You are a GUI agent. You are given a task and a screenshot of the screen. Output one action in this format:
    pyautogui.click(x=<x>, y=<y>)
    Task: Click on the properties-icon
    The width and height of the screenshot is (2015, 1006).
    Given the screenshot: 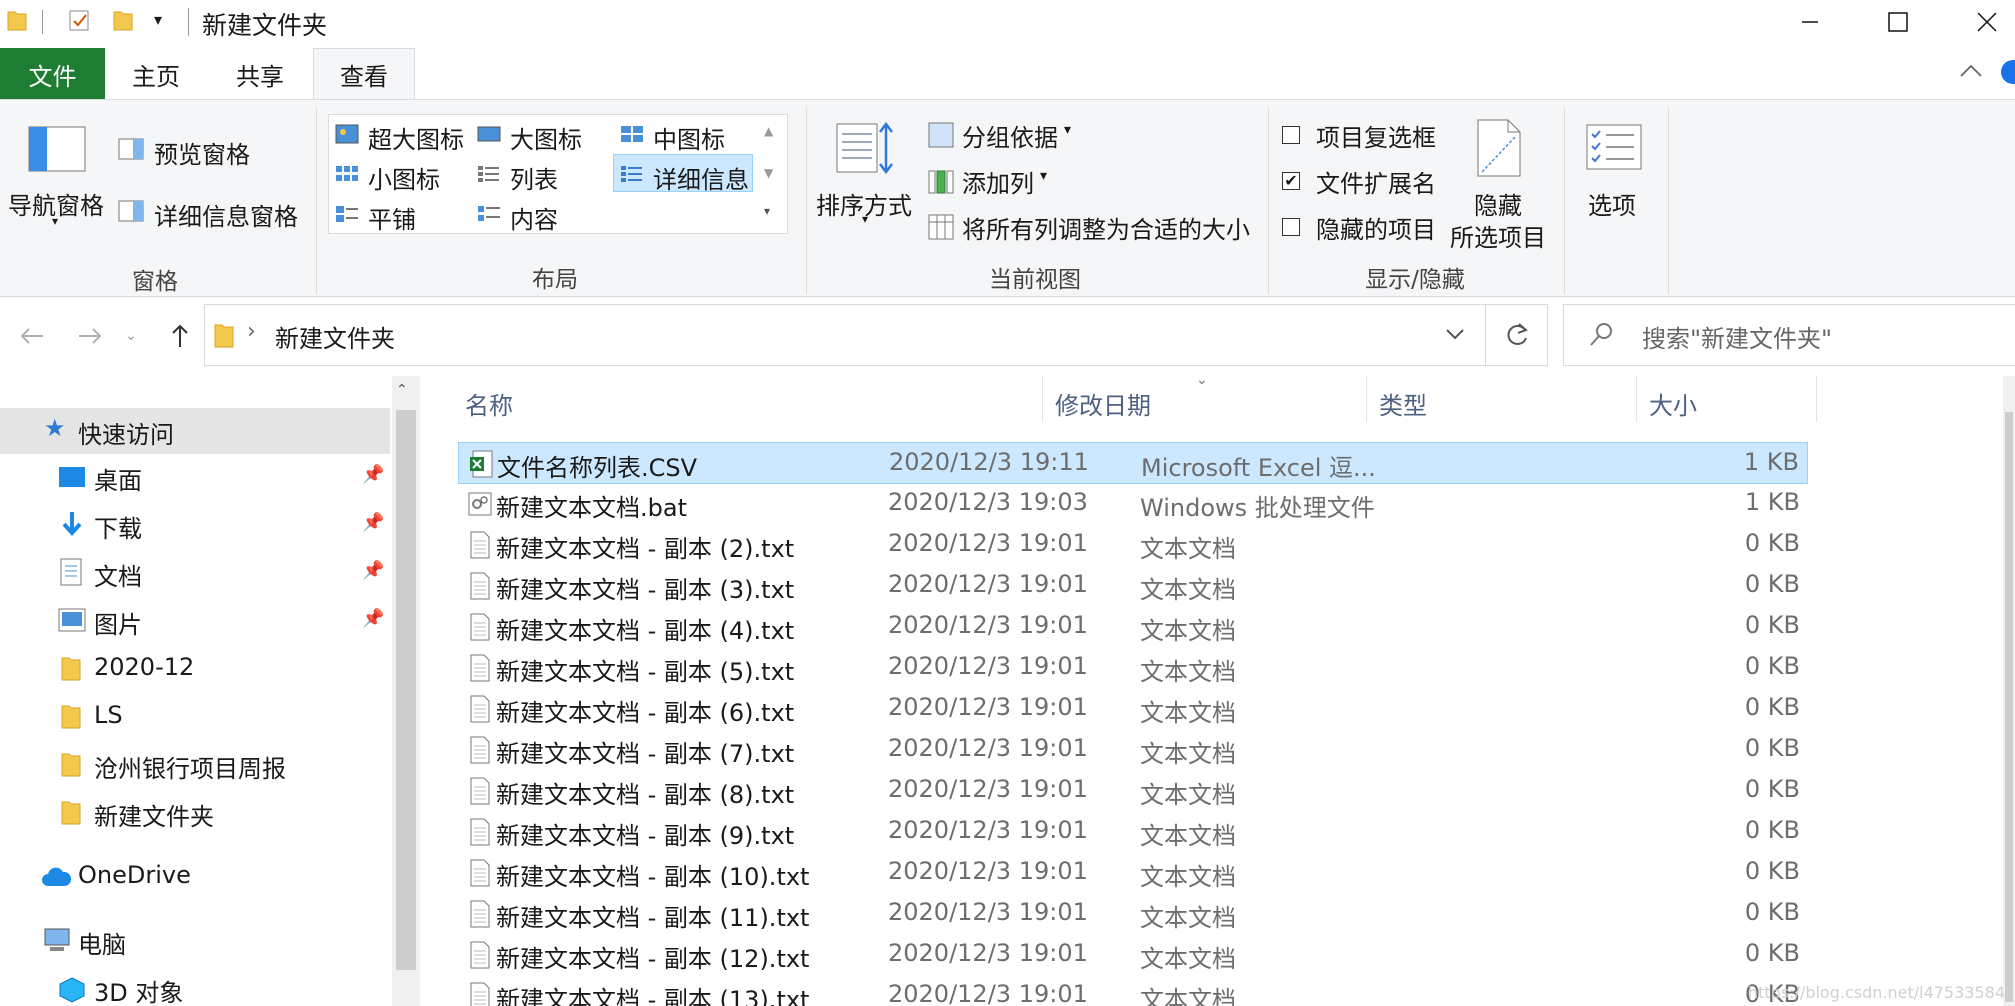 What is the action you would take?
    pyautogui.click(x=79, y=20)
    